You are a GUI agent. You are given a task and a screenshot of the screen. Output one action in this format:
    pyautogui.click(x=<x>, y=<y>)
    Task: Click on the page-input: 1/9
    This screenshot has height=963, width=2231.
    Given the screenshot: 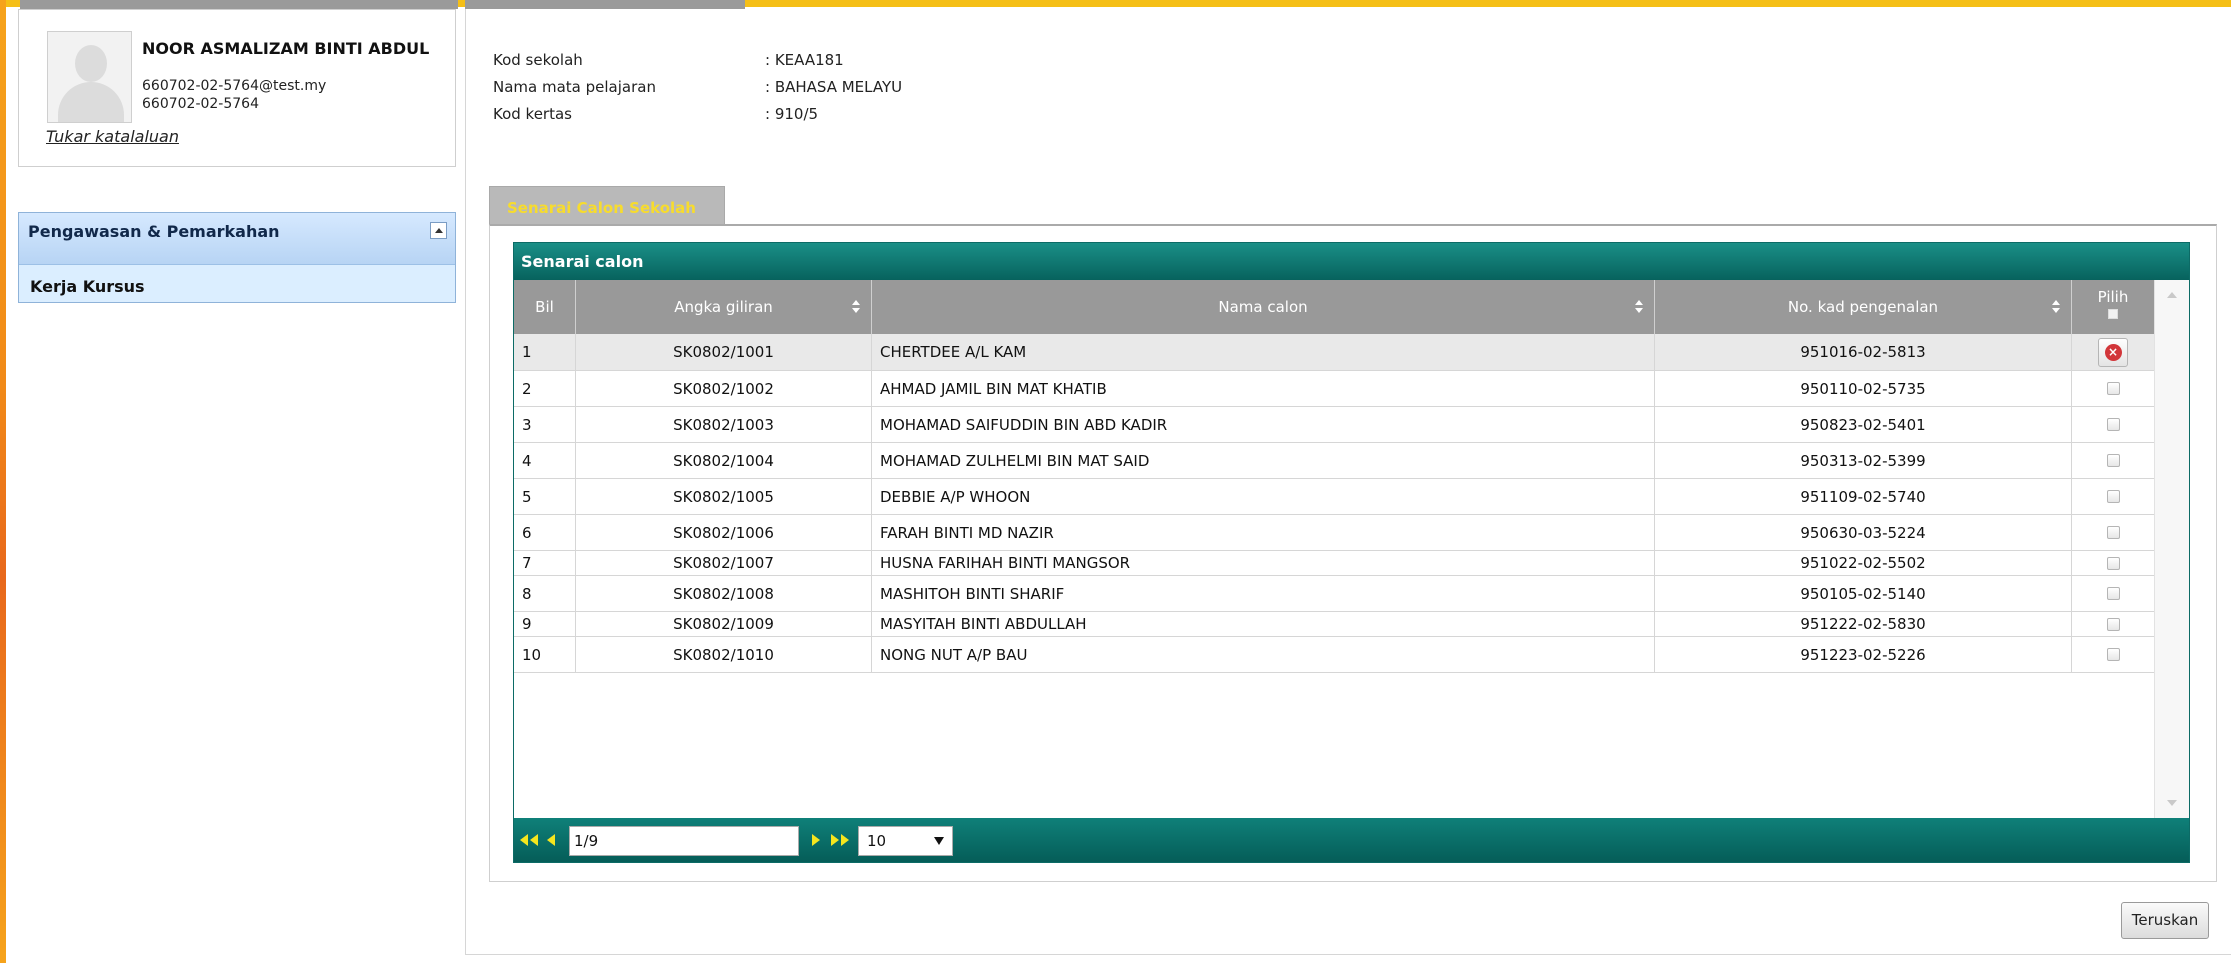 What is the action you would take?
    pyautogui.click(x=684, y=841)
    